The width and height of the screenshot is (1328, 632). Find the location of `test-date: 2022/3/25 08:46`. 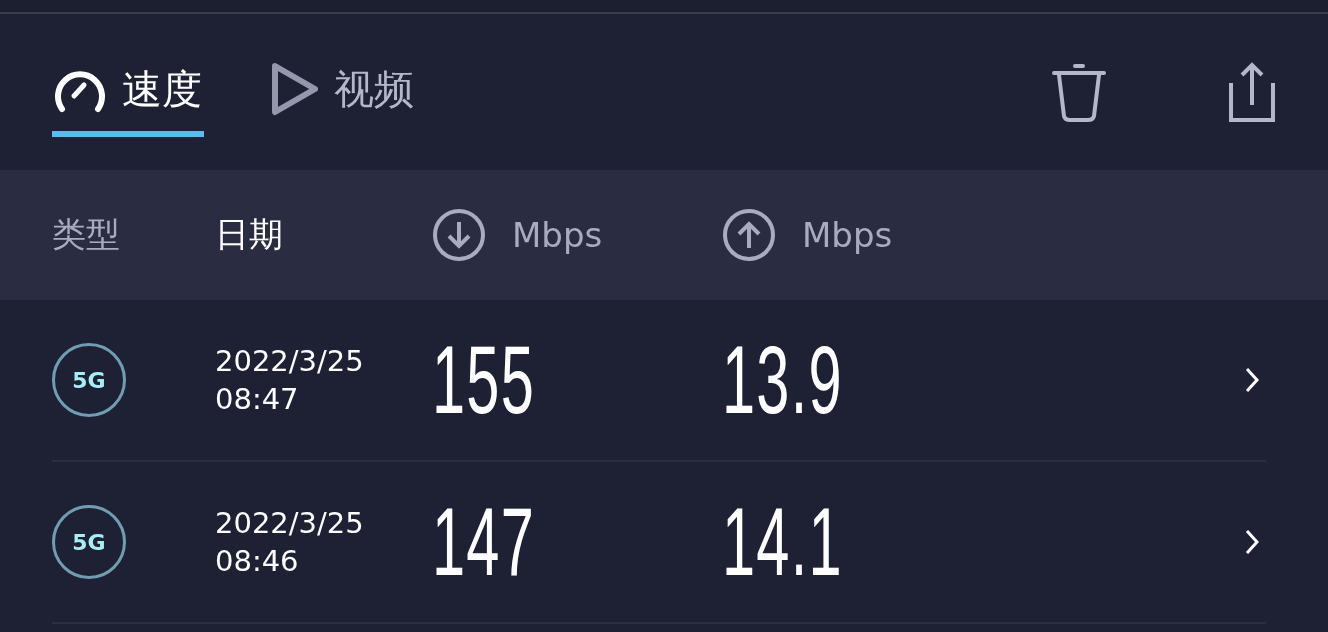

test-date: 2022/3/25 08:46 is located at coordinates (289, 542).